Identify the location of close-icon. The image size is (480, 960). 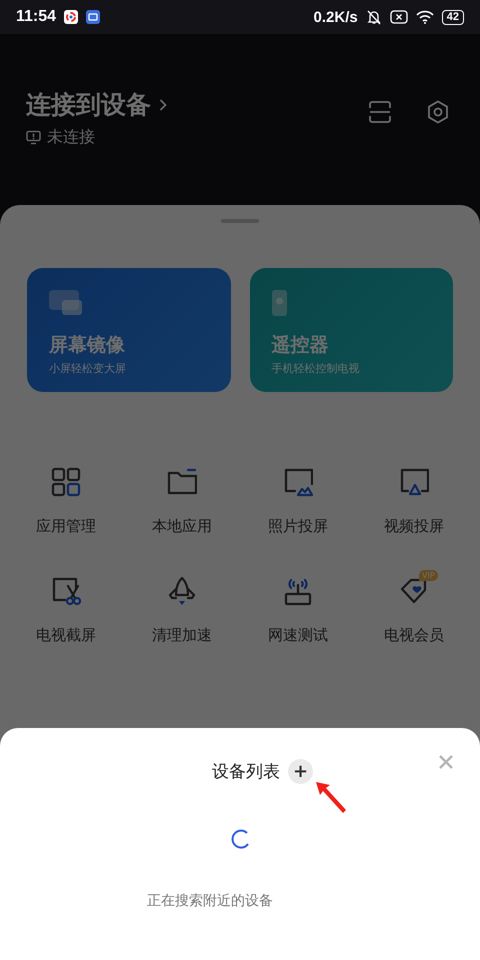
(446, 762).